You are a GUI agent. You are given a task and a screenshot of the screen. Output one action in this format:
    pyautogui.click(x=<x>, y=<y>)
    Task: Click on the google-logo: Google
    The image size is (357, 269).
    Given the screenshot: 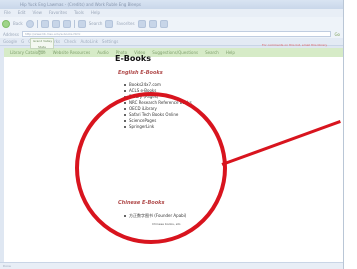 What is the action you would take?
    pyautogui.click(x=10, y=41)
    